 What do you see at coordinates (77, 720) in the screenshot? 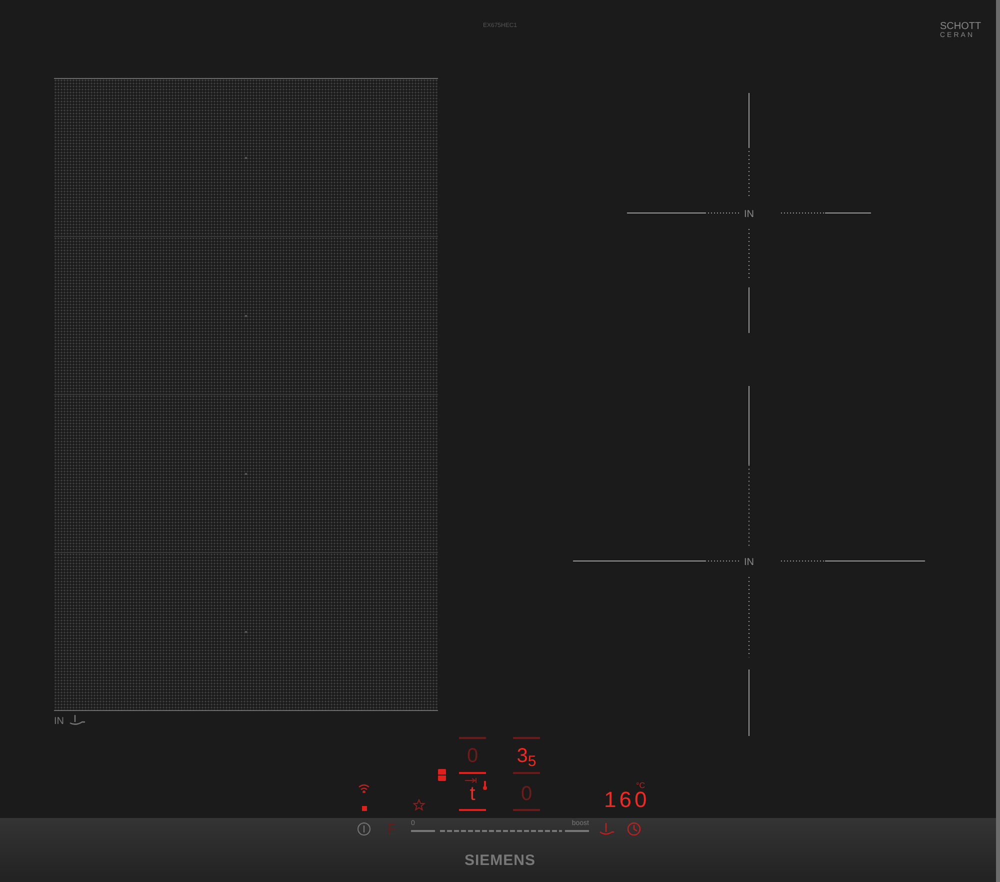
I see `pot-icon` at bounding box center [77, 720].